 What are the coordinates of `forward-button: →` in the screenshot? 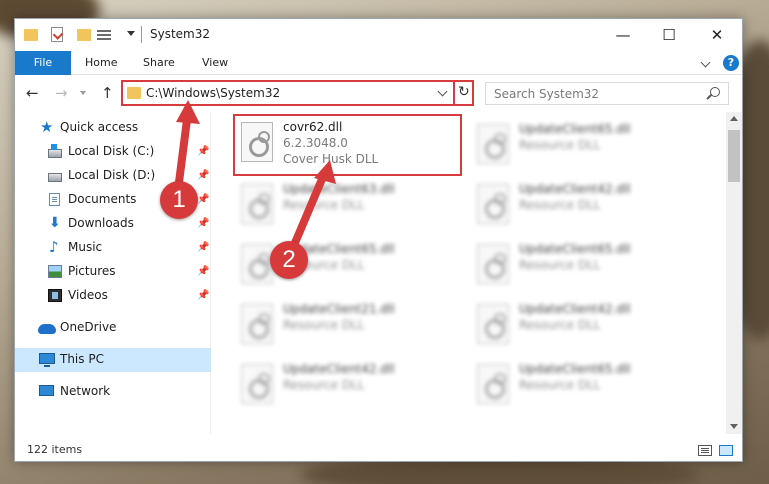 It's located at (61, 93).